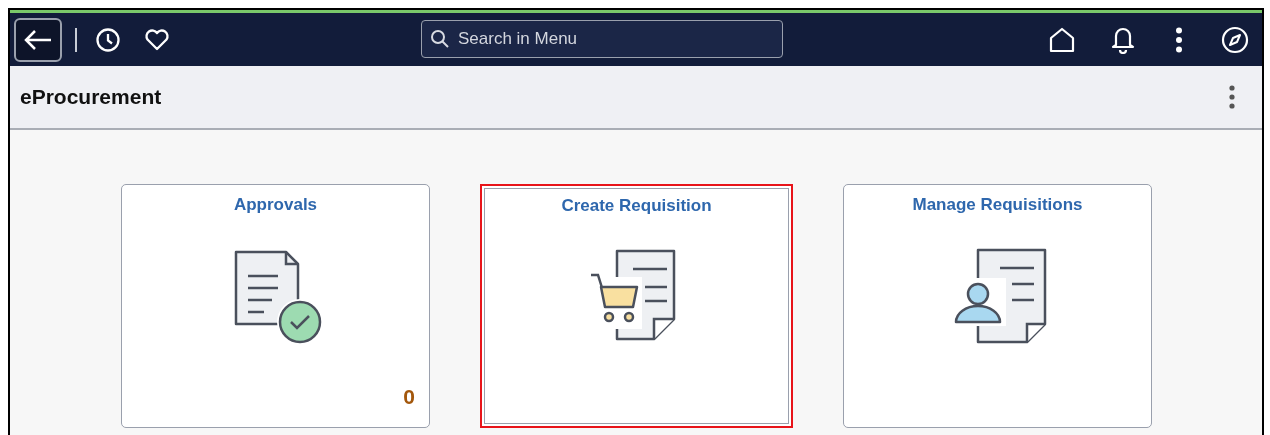 The height and width of the screenshot is (435, 1270). I want to click on tile-count: 0, so click(409, 396).